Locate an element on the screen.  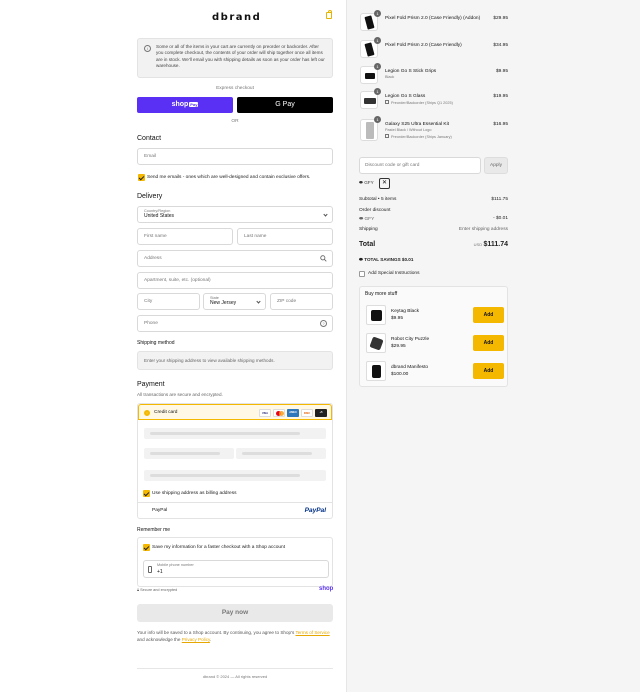
subtotal-label: Subtotal • 5 items is located at coordinates (378, 199).